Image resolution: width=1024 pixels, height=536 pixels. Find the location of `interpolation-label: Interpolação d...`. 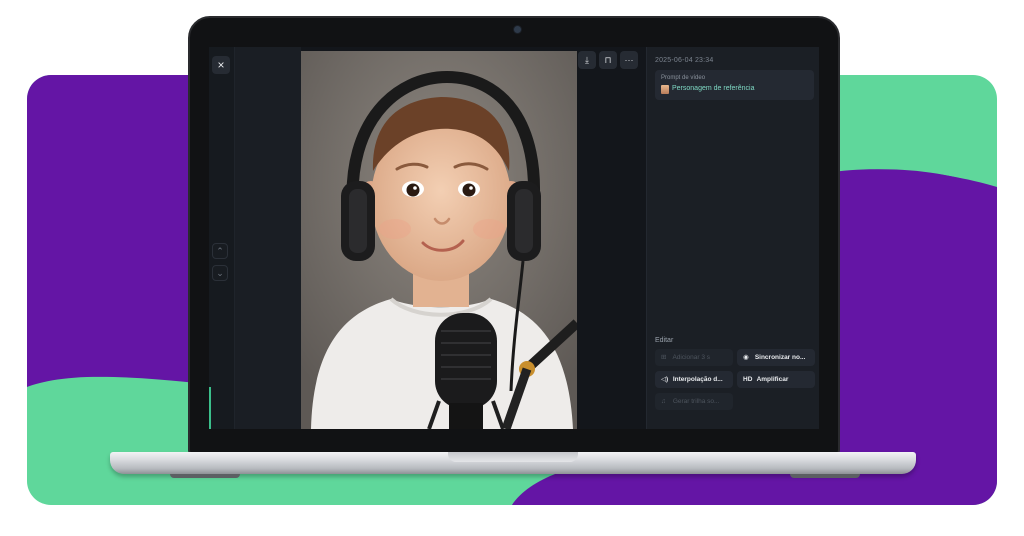

interpolation-label: Interpolação d... is located at coordinates (697, 379).